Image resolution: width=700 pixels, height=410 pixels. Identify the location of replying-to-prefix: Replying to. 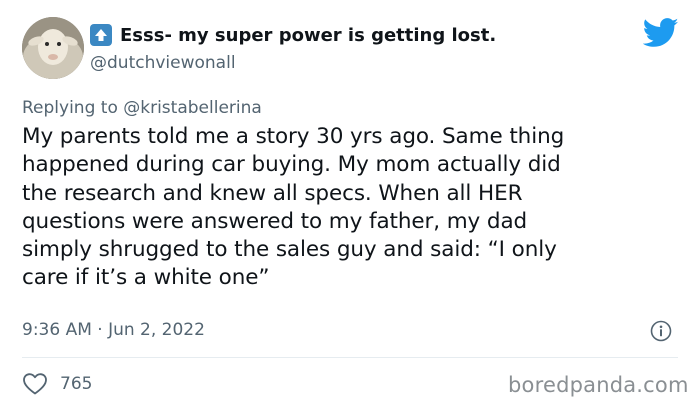
(70, 108).